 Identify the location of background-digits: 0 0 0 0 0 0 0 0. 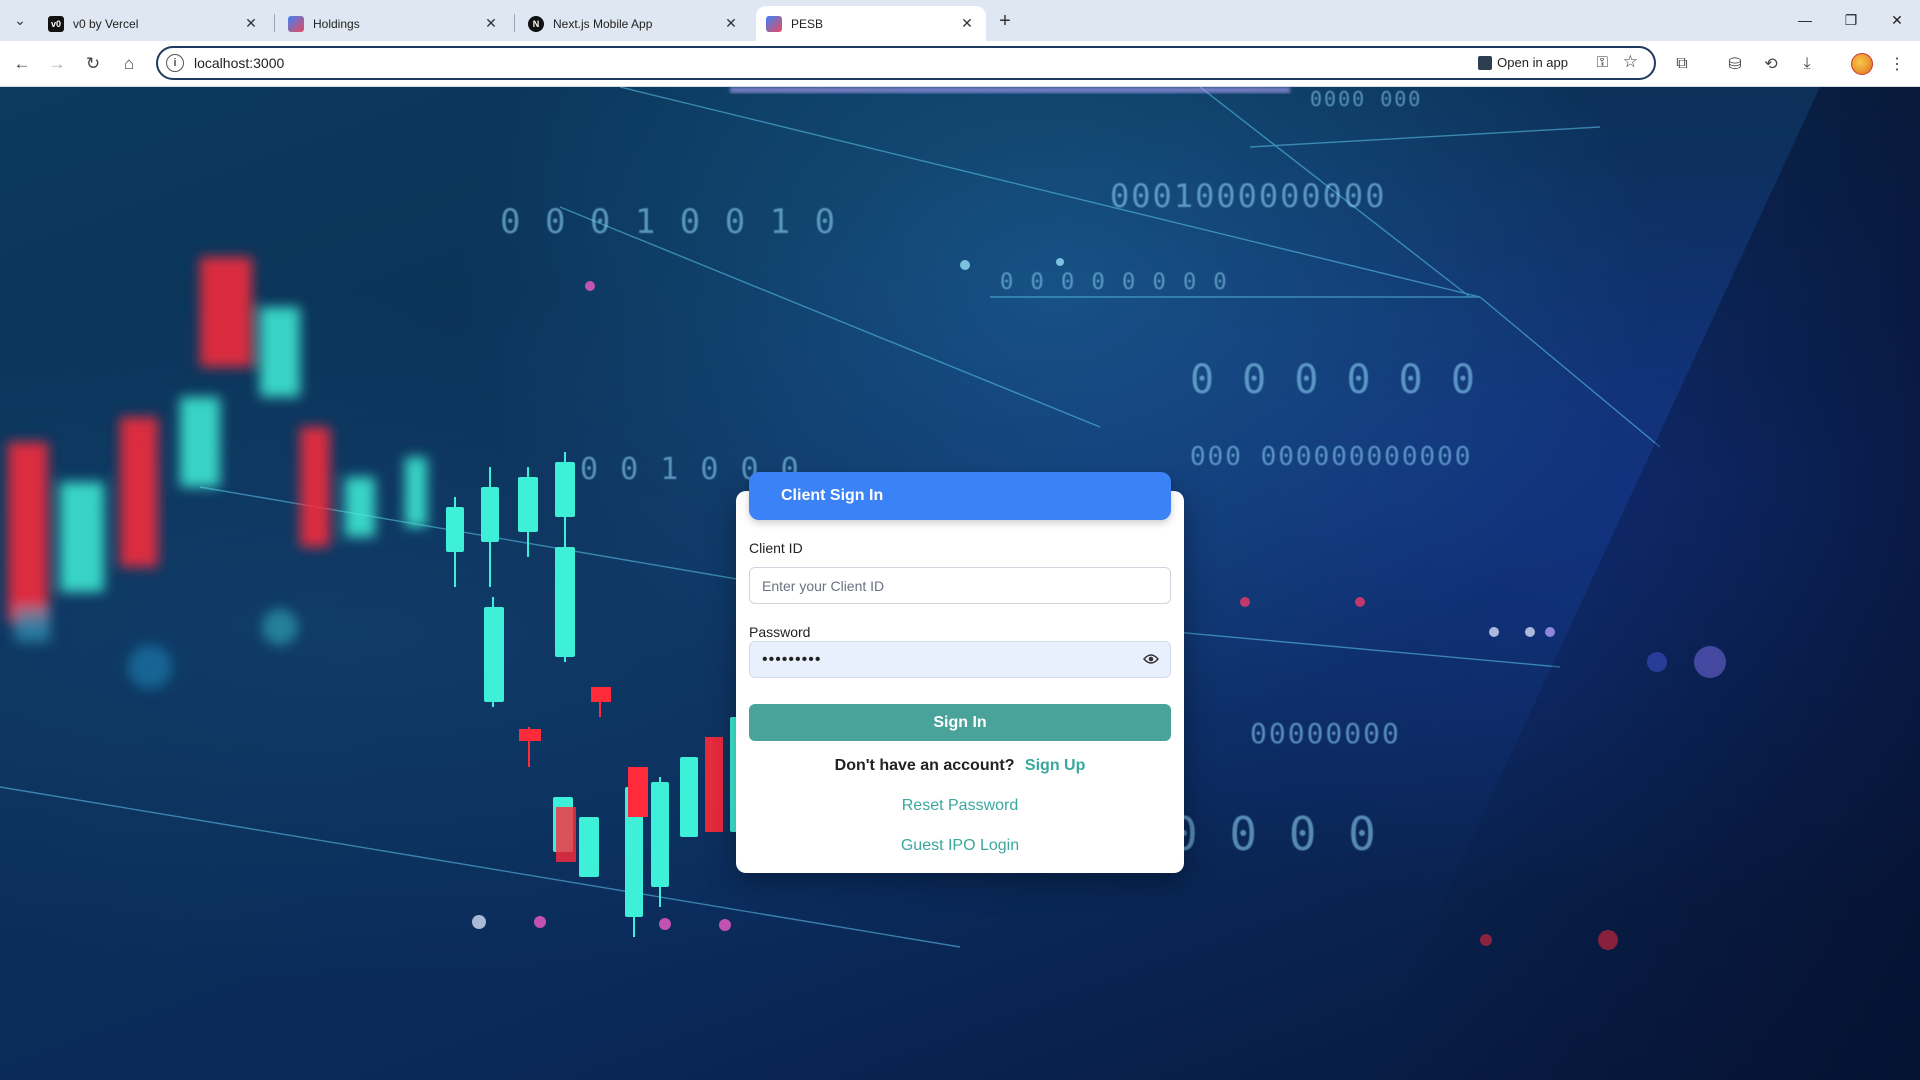
(1114, 282).